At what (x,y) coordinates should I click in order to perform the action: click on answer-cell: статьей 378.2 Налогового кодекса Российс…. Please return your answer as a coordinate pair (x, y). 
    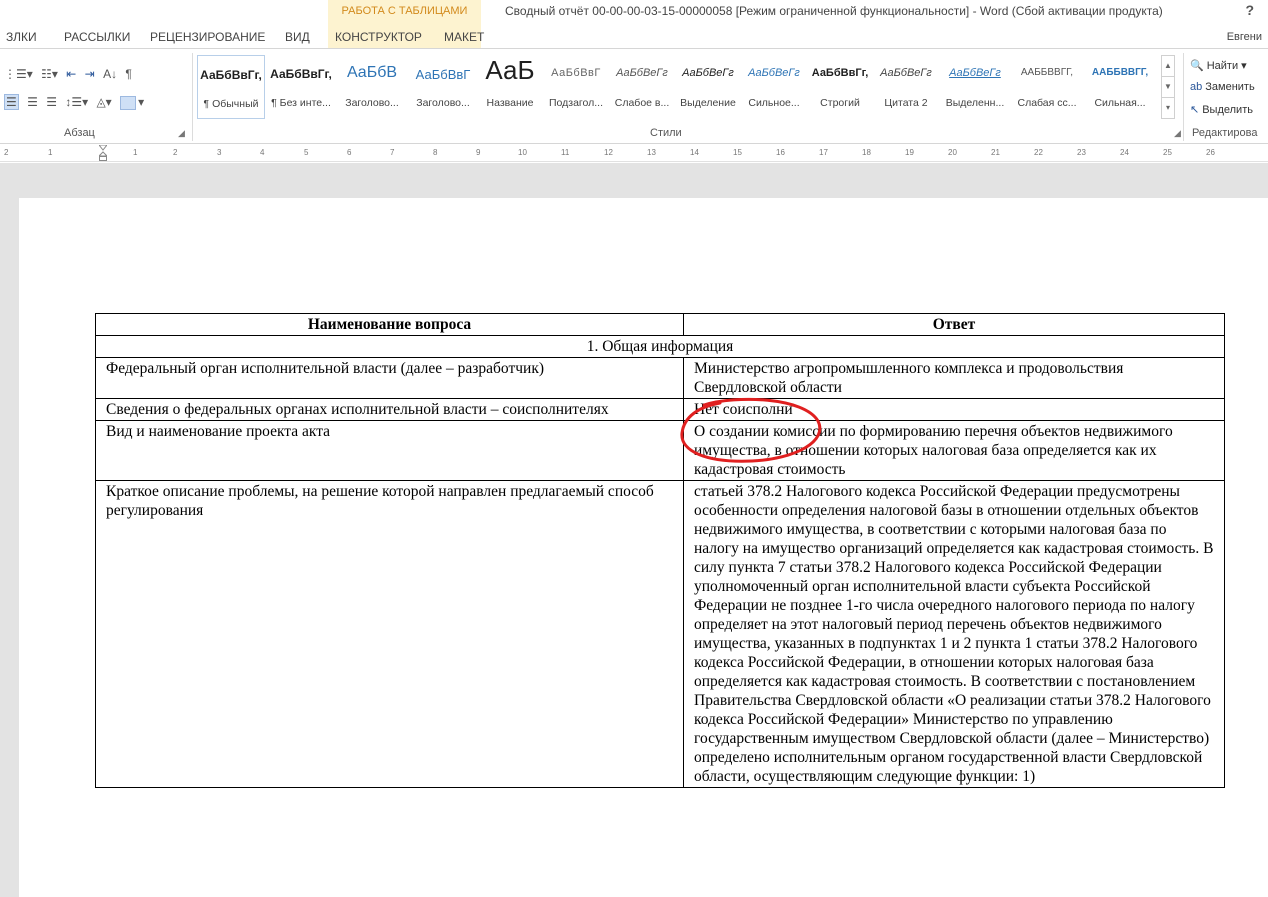
    Looking at the image, I should click on (954, 634).